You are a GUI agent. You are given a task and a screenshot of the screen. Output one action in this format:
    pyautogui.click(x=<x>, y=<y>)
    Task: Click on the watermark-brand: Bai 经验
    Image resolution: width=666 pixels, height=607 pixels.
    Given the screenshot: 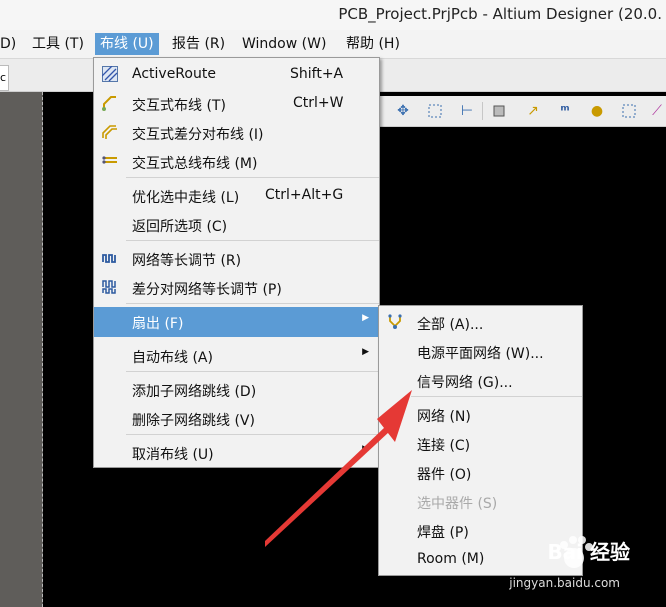 What is the action you would take?
    pyautogui.click(x=588, y=552)
    